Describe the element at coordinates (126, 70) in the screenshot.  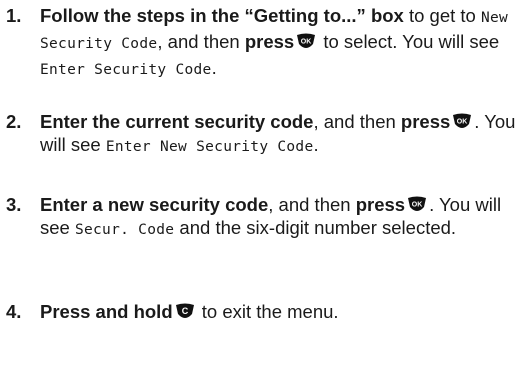
I see `display-text: Enter Security Code` at that location.